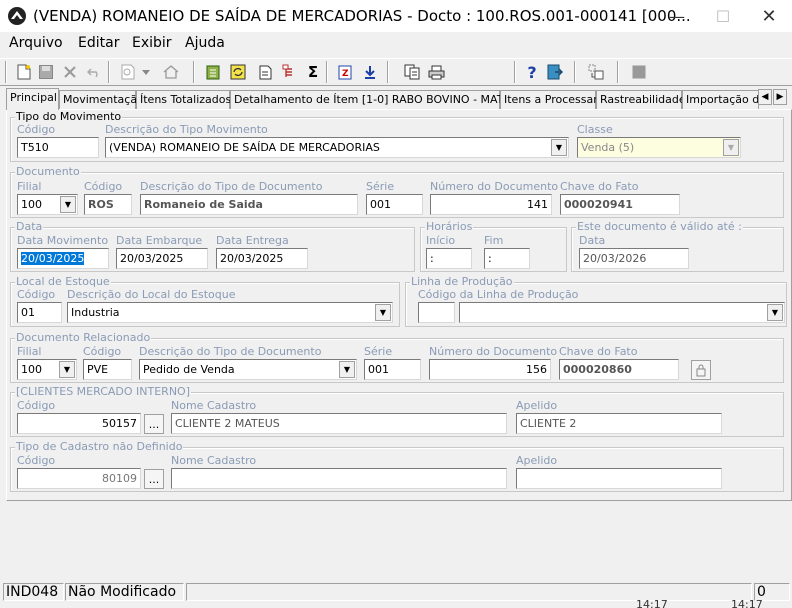  Describe the element at coordinates (532, 72) in the screenshot. I see `help-icon: ?` at that location.